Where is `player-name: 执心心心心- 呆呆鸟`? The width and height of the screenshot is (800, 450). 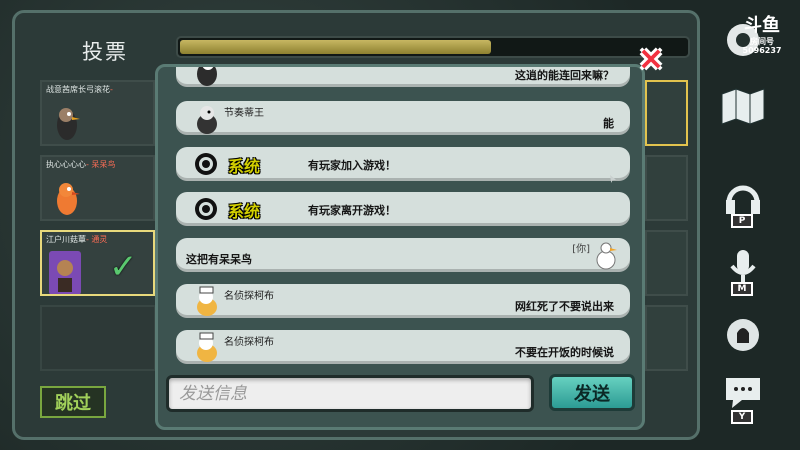
player-name: 执心心心心- 呆呆鸟 is located at coordinates (81, 164).